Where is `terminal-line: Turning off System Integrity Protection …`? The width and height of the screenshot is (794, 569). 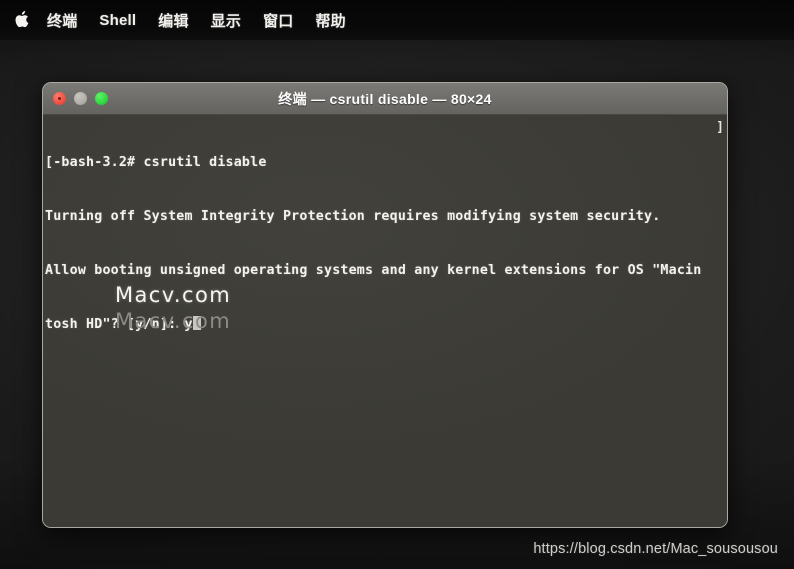
terminal-line: Turning off System Integrity Protection … is located at coordinates (353, 216).